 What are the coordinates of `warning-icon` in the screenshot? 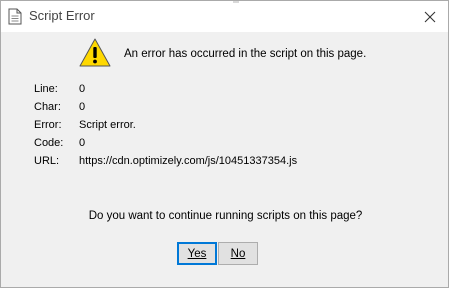 It's located at (95, 52).